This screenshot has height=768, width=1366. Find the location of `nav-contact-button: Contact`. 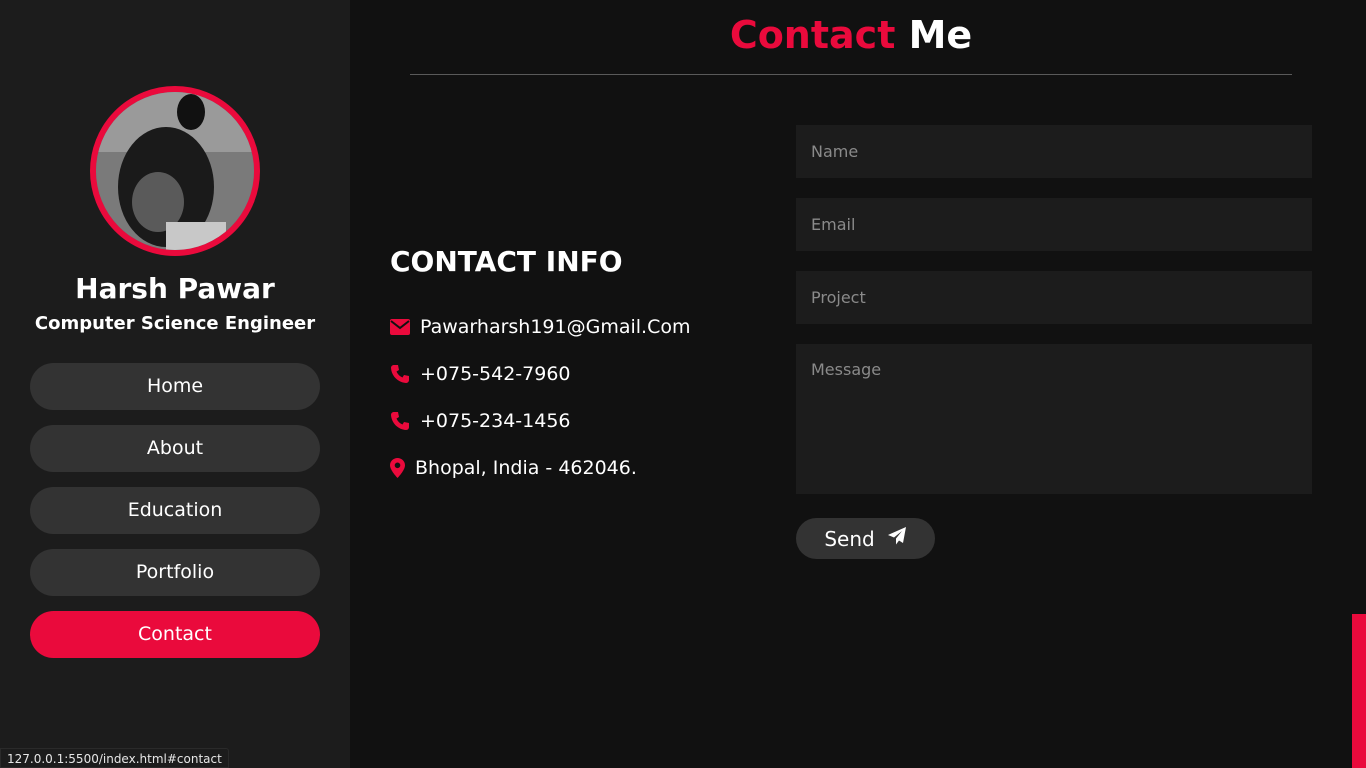

nav-contact-button: Contact is located at coordinates (175, 634).